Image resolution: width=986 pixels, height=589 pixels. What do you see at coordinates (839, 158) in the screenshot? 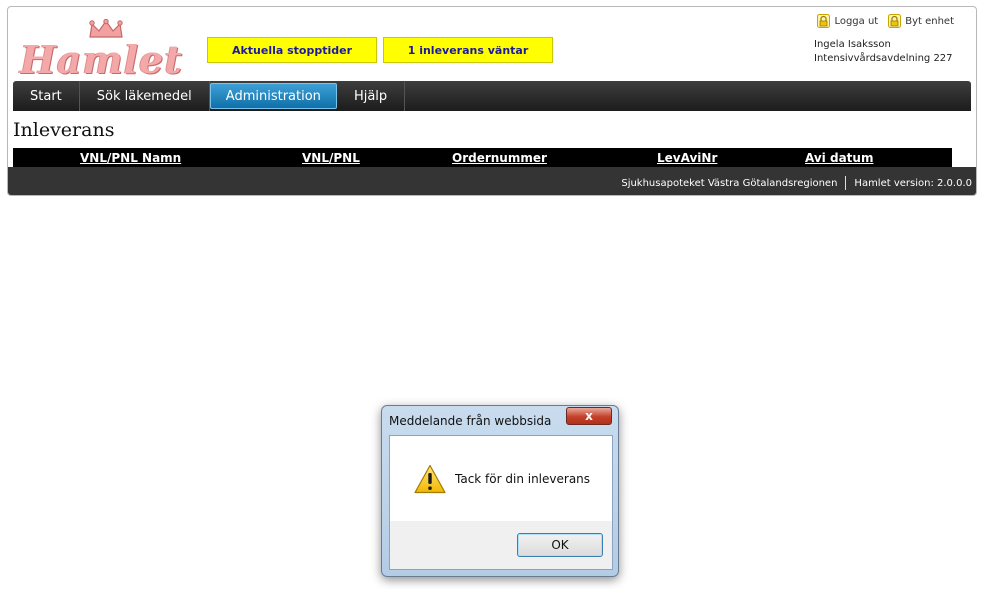
I see `column-header-avi-date: Avi datum` at bounding box center [839, 158].